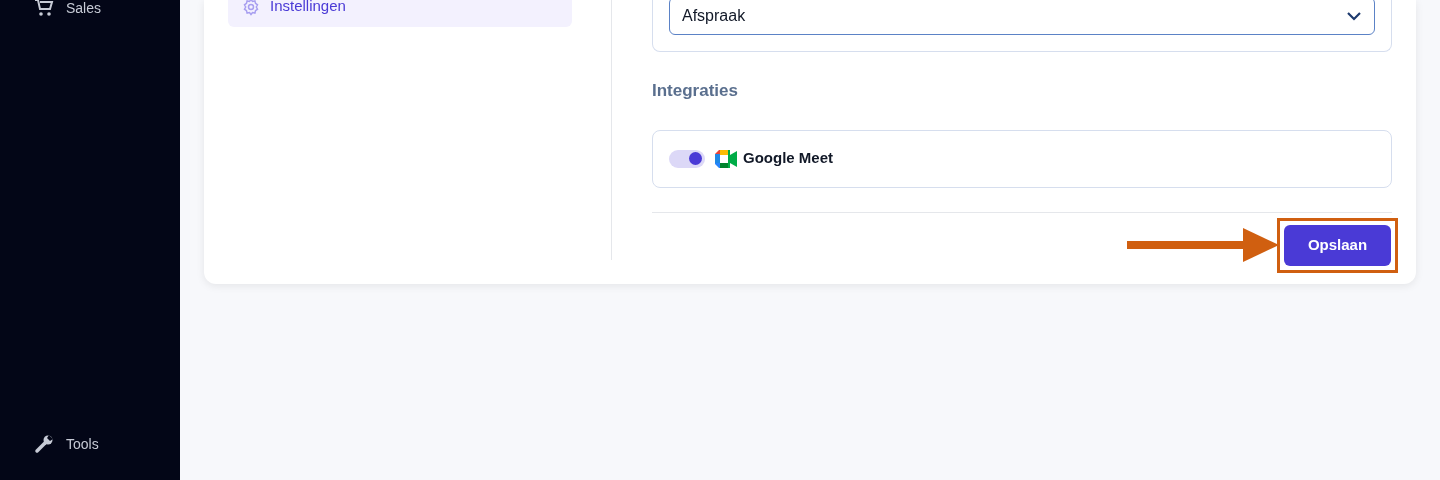 Image resolution: width=1440 pixels, height=480 pixels. I want to click on video-camera-icon, so click(726, 158).